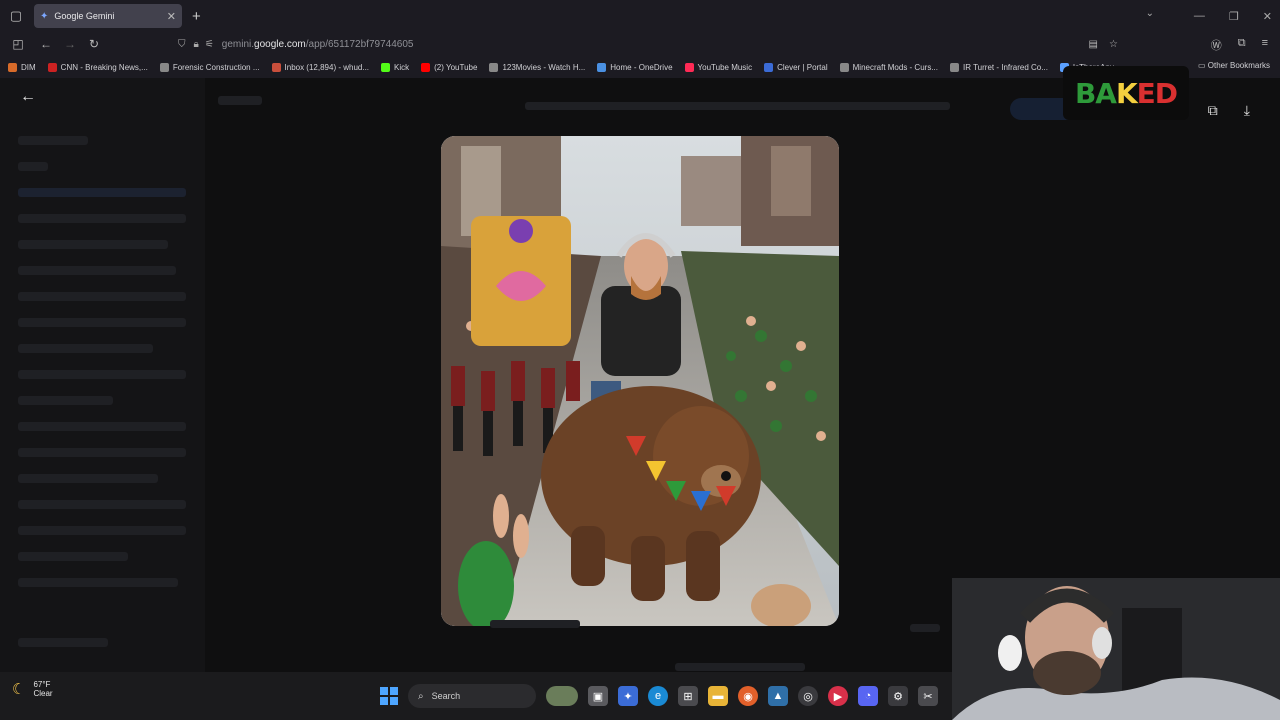 This screenshot has width=1280, height=720. I want to click on tab-google-gemini: ✦ Google Gemini ✕, so click(108, 16).